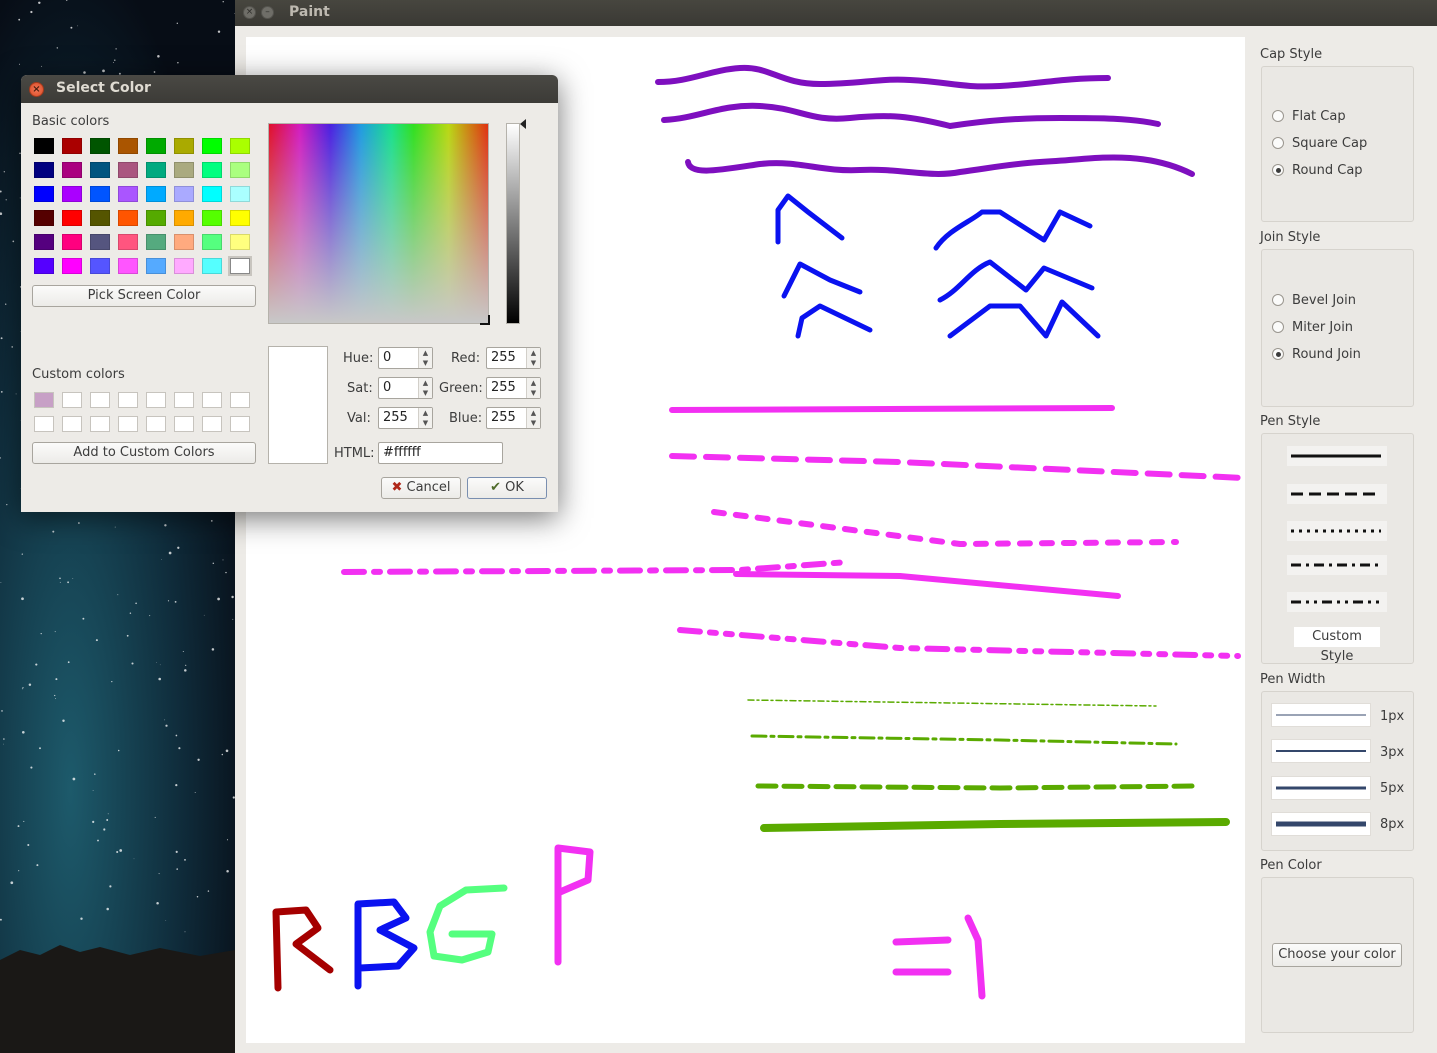 This screenshot has height=1053, width=1437. I want to click on dialog-close-button: ×, so click(36, 89).